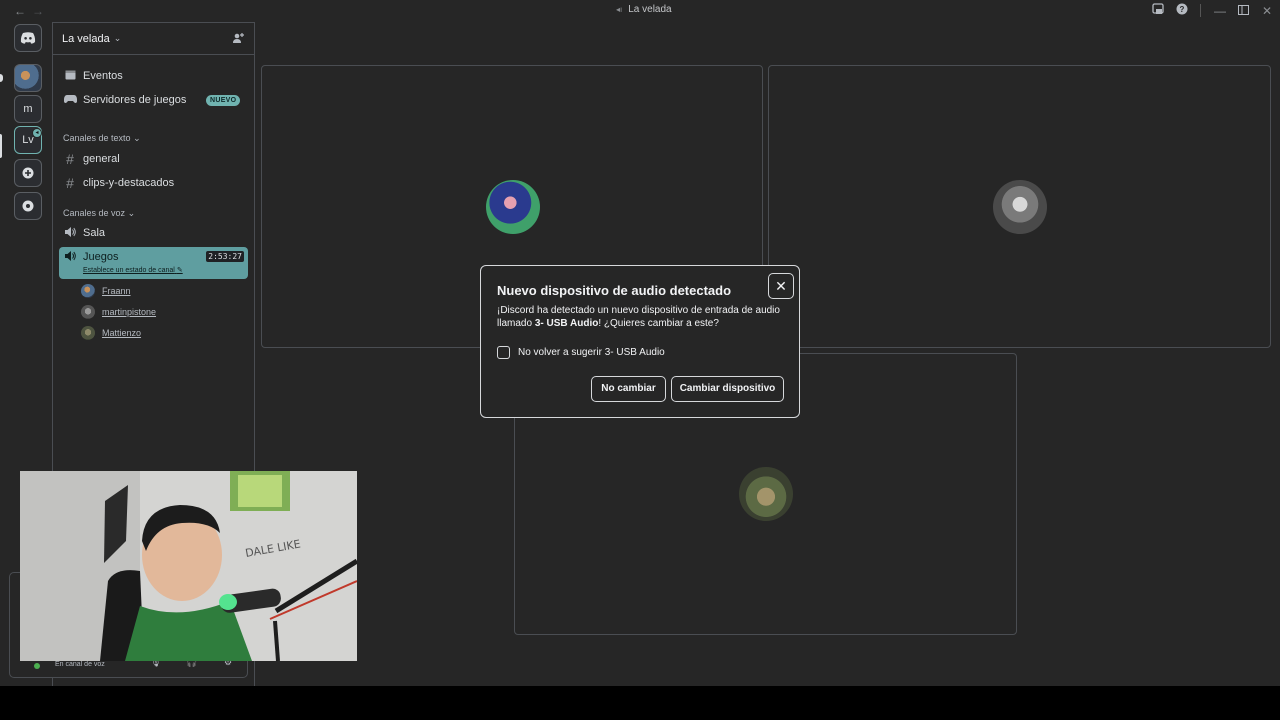 The height and width of the screenshot is (720, 1280). What do you see at coordinates (566, 323) in the screenshot?
I see `device-name: 3- USB Audio` at bounding box center [566, 323].